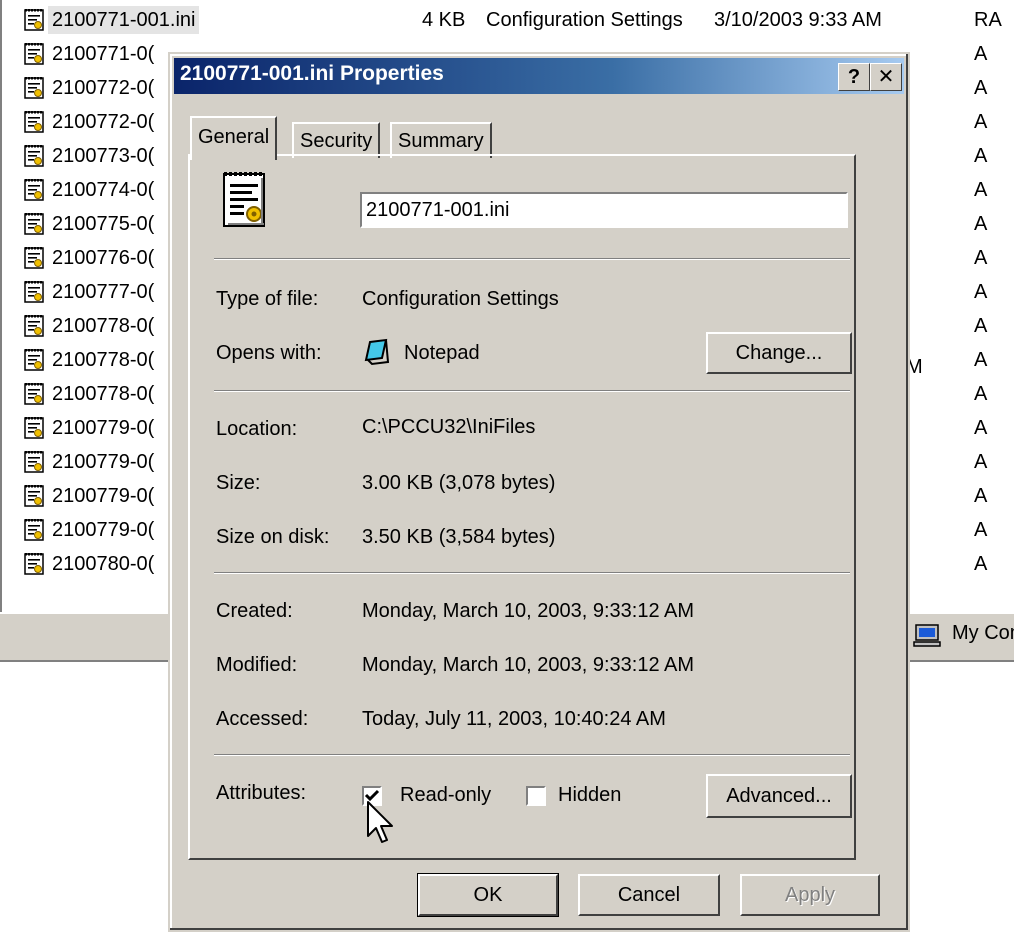 This screenshot has width=1014, height=932. I want to click on file-name: 2100771-001.ini, so click(124, 20).